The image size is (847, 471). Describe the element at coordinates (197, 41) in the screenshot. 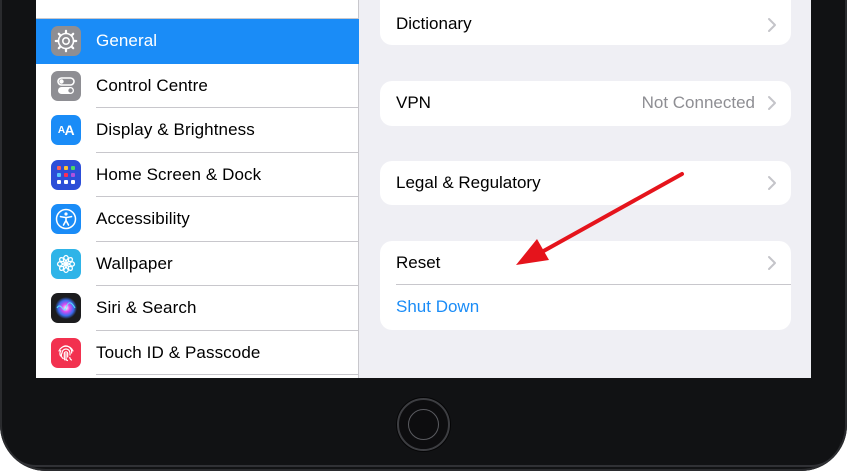

I see `sidebar-item-general: General` at that location.